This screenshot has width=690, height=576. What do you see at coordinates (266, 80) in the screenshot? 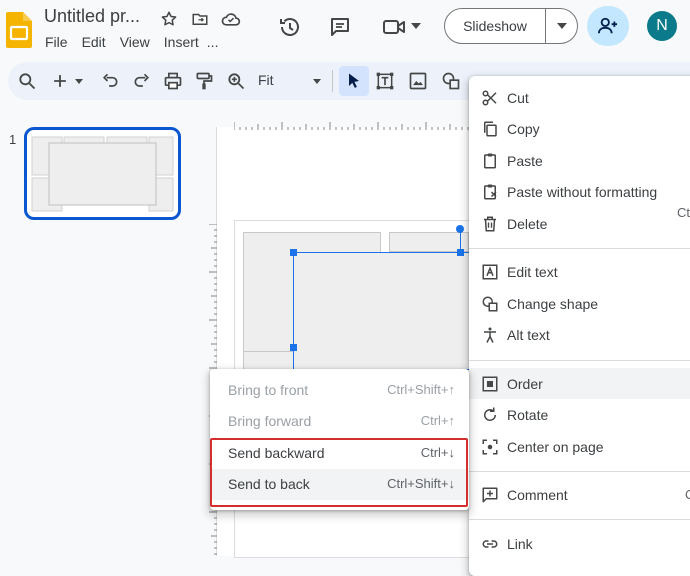
I see `zoom-select: Fit` at bounding box center [266, 80].